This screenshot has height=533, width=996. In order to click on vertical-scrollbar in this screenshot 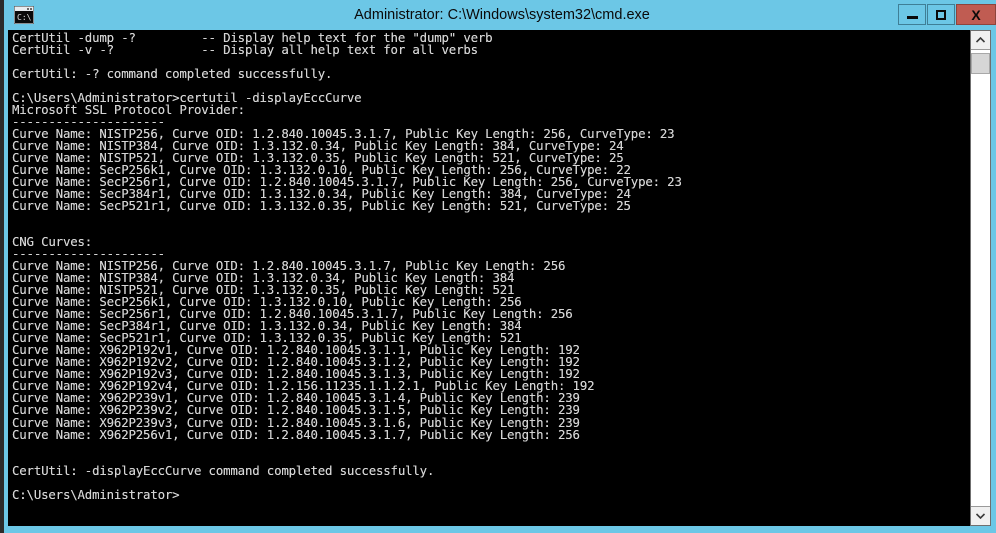, I will do `click(980, 278)`.